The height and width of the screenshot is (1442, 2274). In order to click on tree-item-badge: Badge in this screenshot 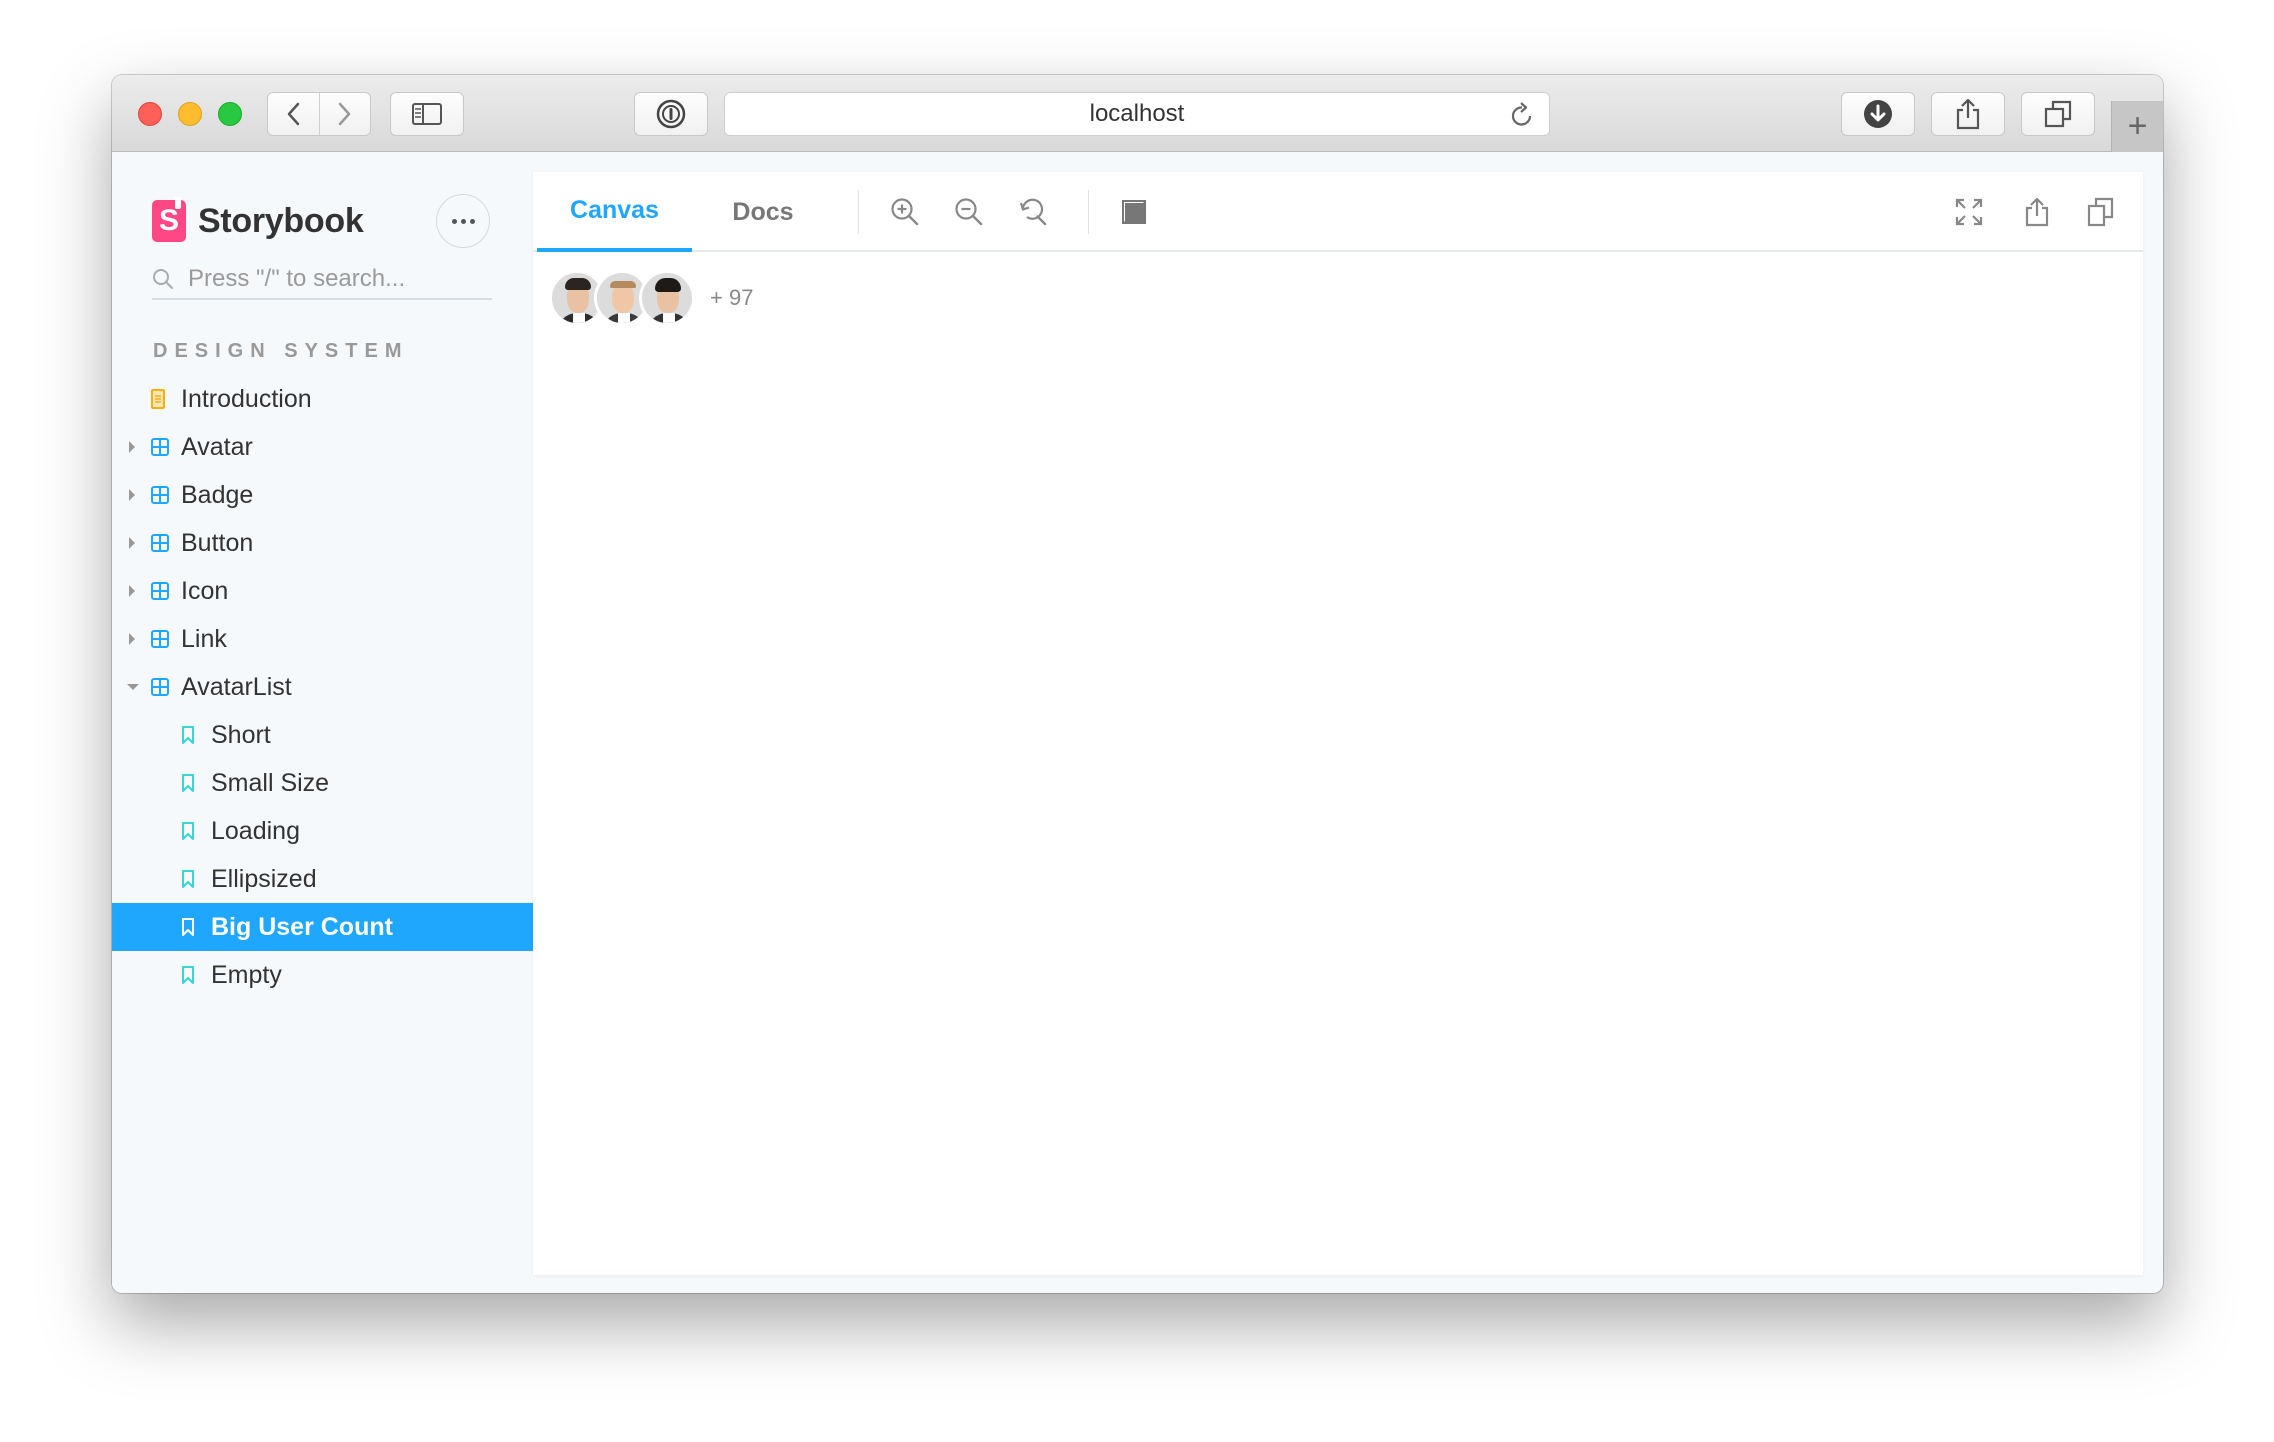, I will do `click(322, 495)`.